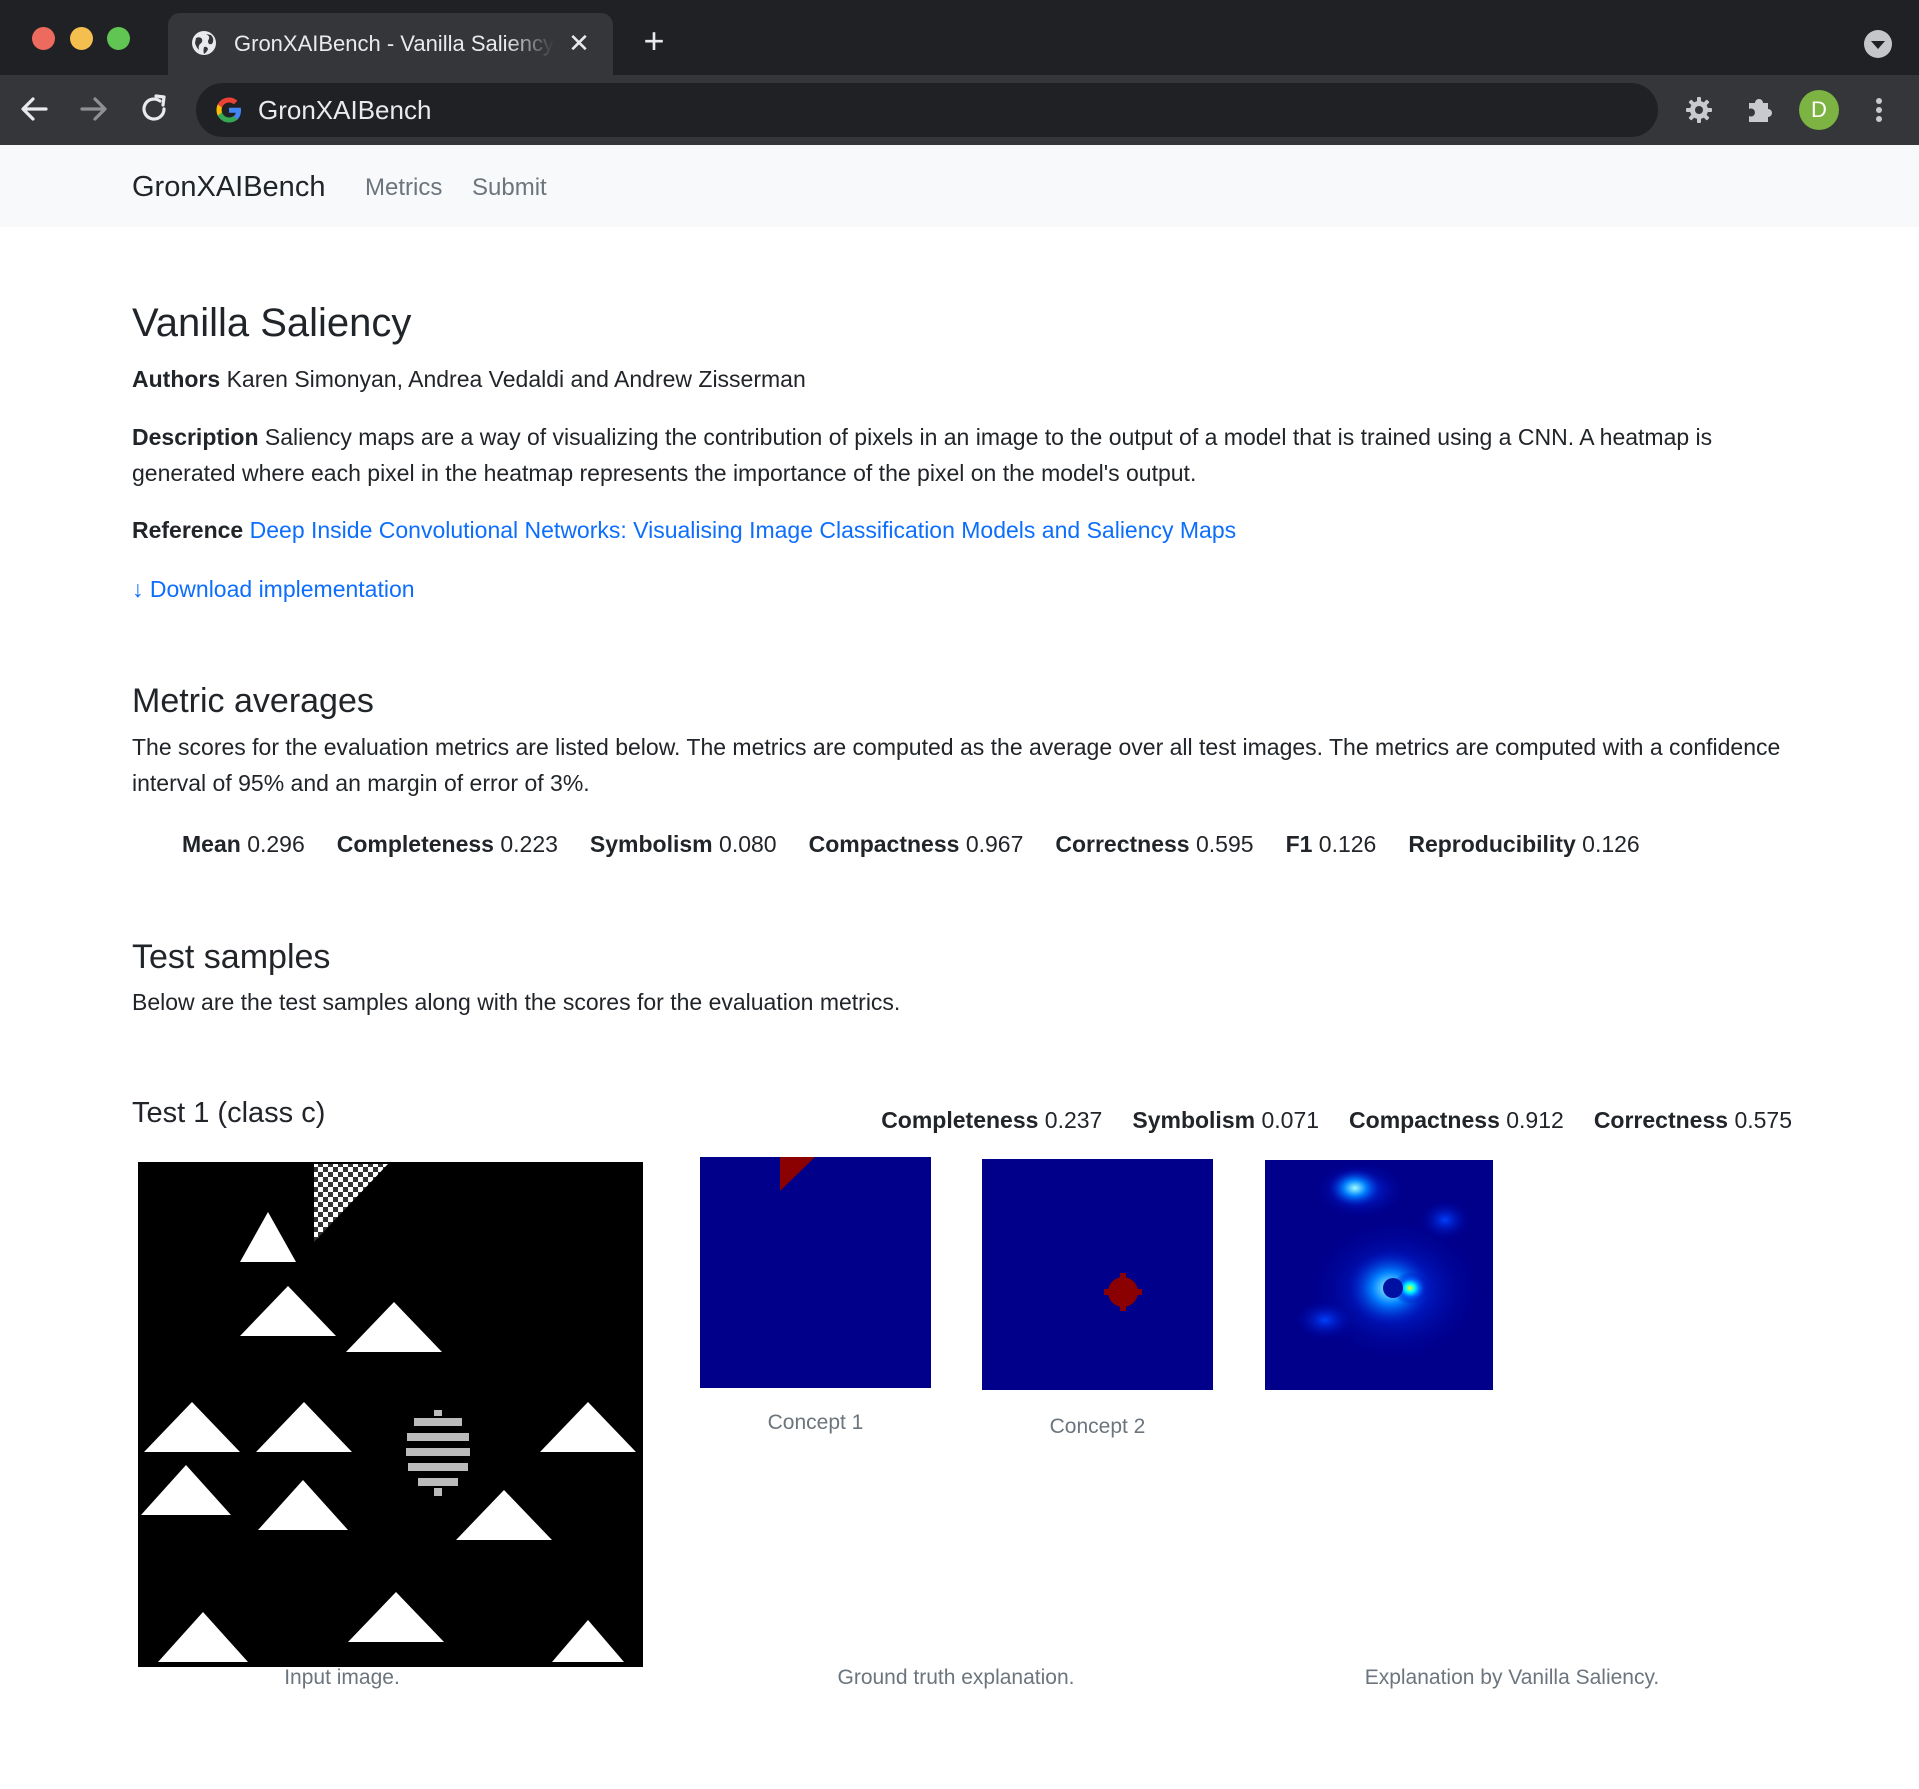  Describe the element at coordinates (1759, 110) in the screenshot. I see `puzzle-icon` at that location.